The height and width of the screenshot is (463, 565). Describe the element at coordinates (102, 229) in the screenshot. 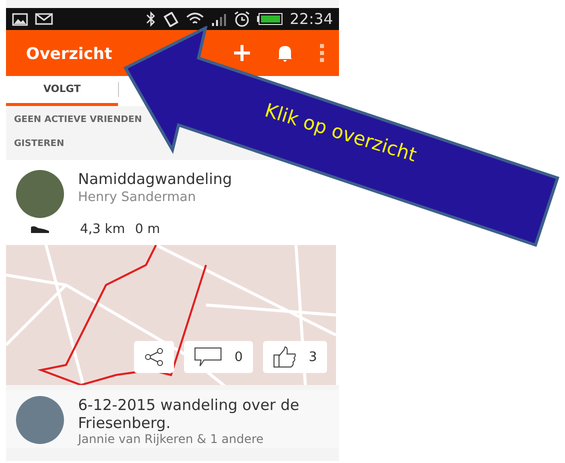

I see `distance-value: 4,3 km` at that location.